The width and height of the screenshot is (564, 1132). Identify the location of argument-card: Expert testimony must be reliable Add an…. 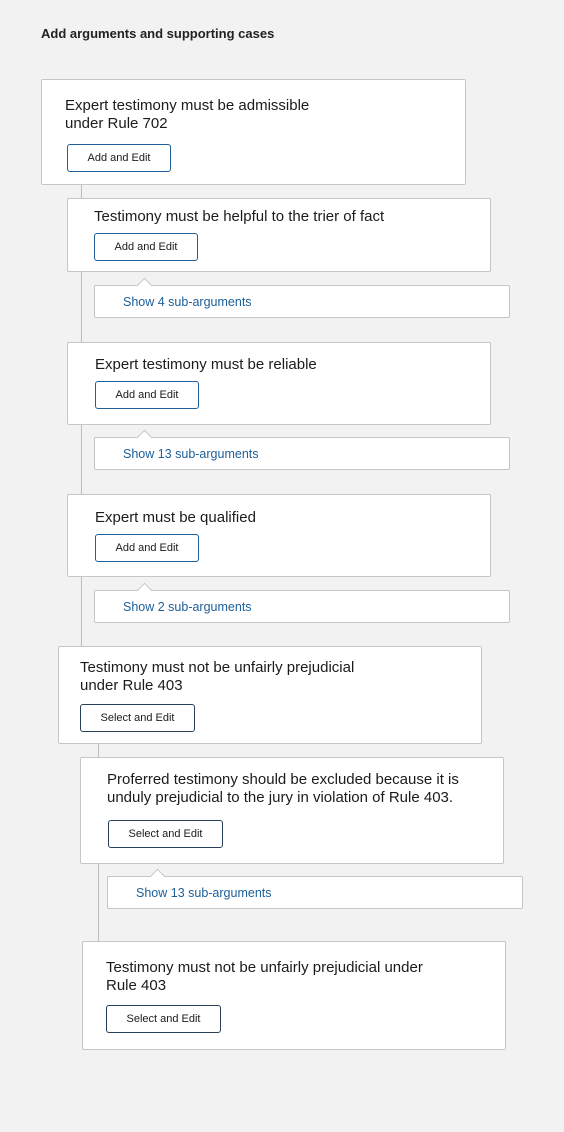
(279, 383).